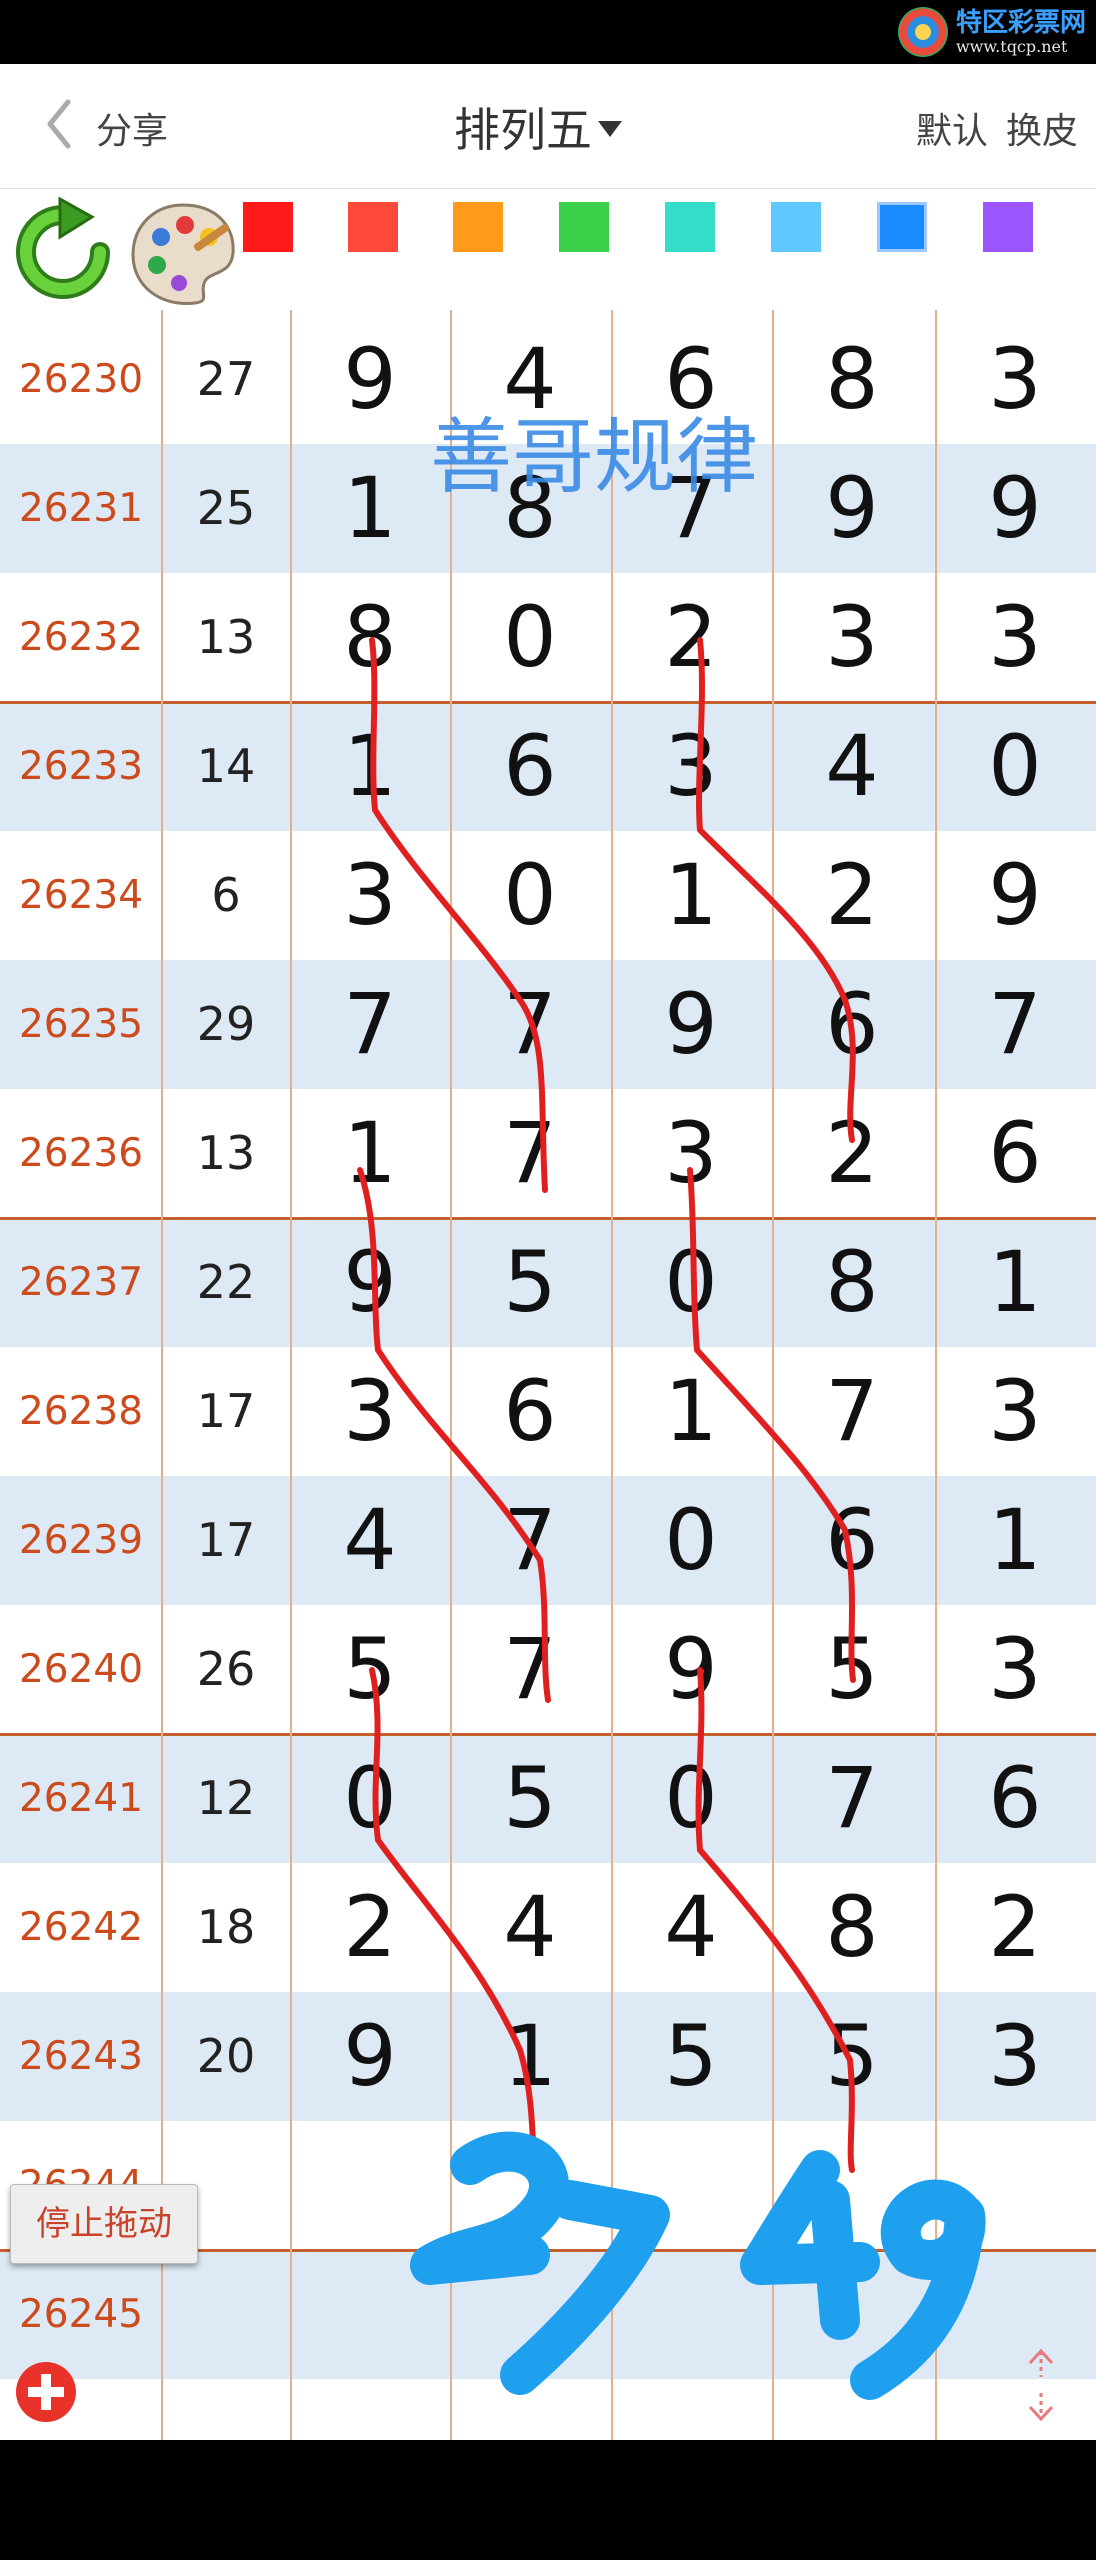 The width and height of the screenshot is (1096, 2560). What do you see at coordinates (952, 128) in the screenshot?
I see `default-button: 默认` at bounding box center [952, 128].